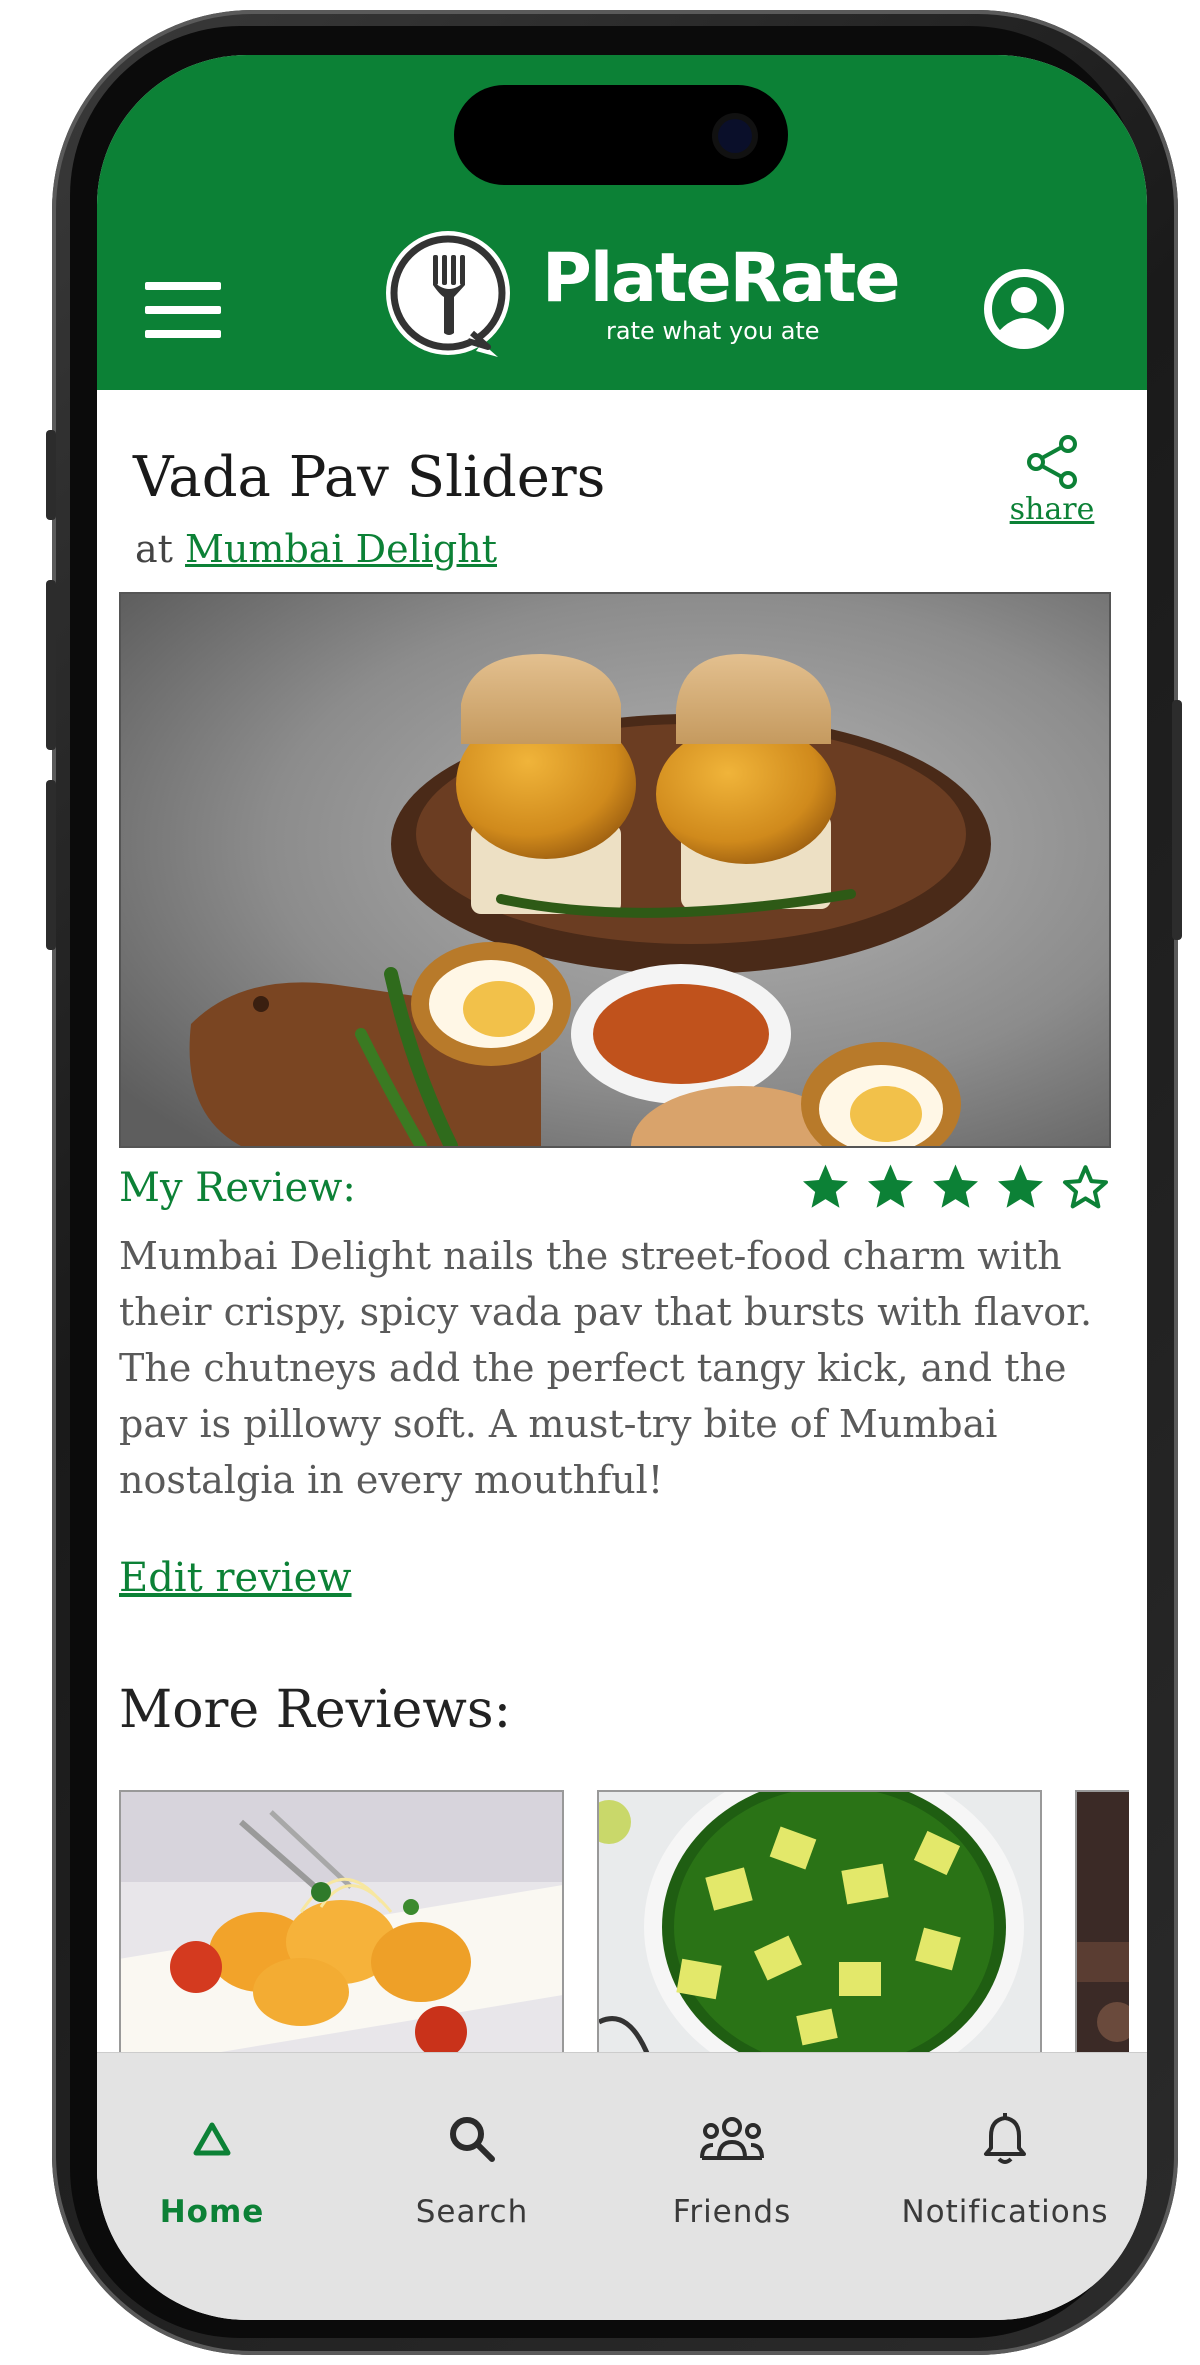  I want to click on share-button: share, so click(1052, 479).